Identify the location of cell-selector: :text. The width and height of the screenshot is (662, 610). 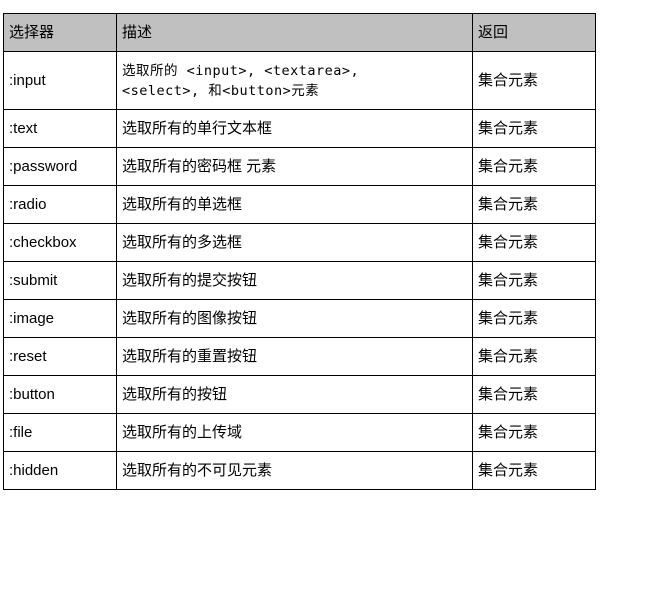
(60, 128).